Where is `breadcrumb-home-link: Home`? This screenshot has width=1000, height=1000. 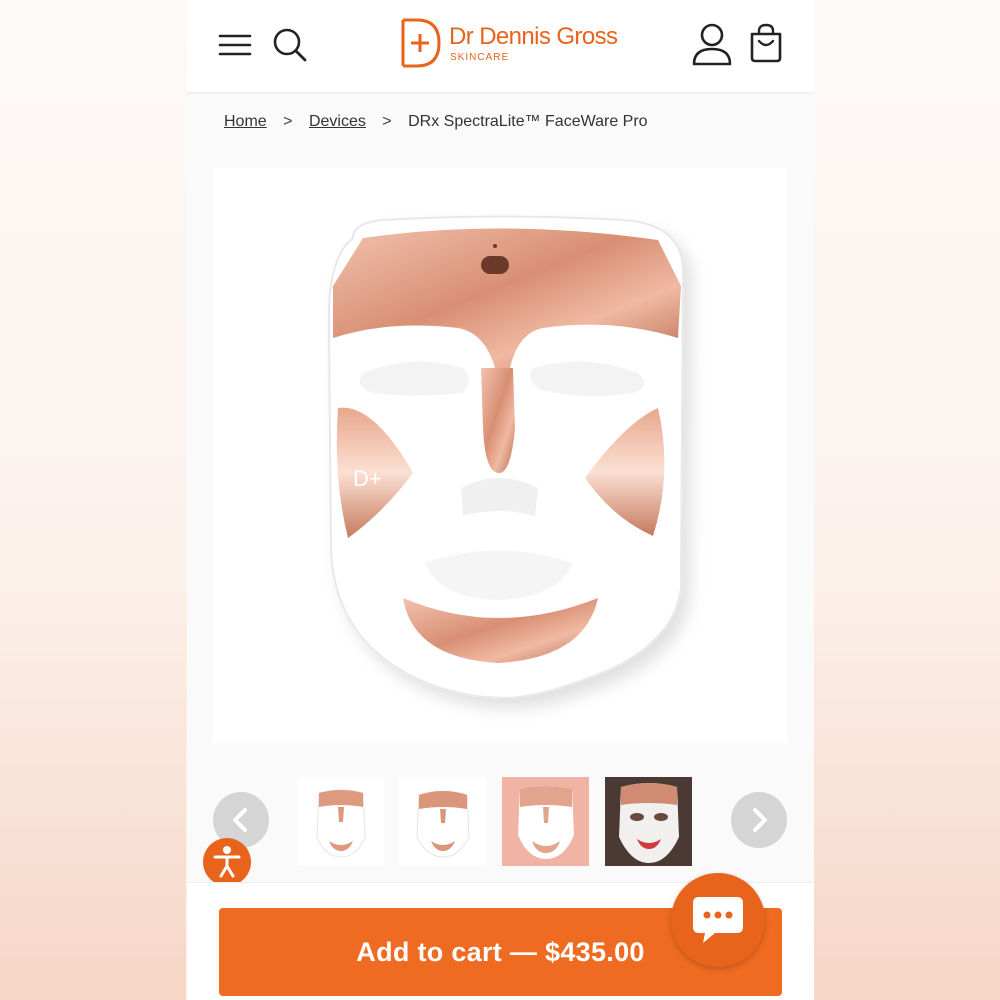 breadcrumb-home-link: Home is located at coordinates (245, 121).